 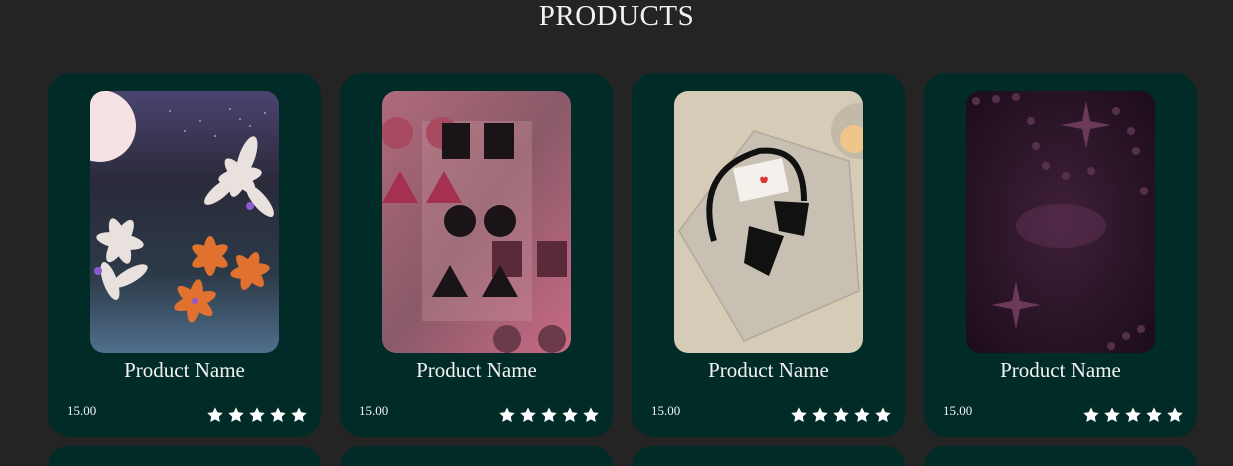 What do you see at coordinates (476, 222) in the screenshot?
I see `product-image-geometric` at bounding box center [476, 222].